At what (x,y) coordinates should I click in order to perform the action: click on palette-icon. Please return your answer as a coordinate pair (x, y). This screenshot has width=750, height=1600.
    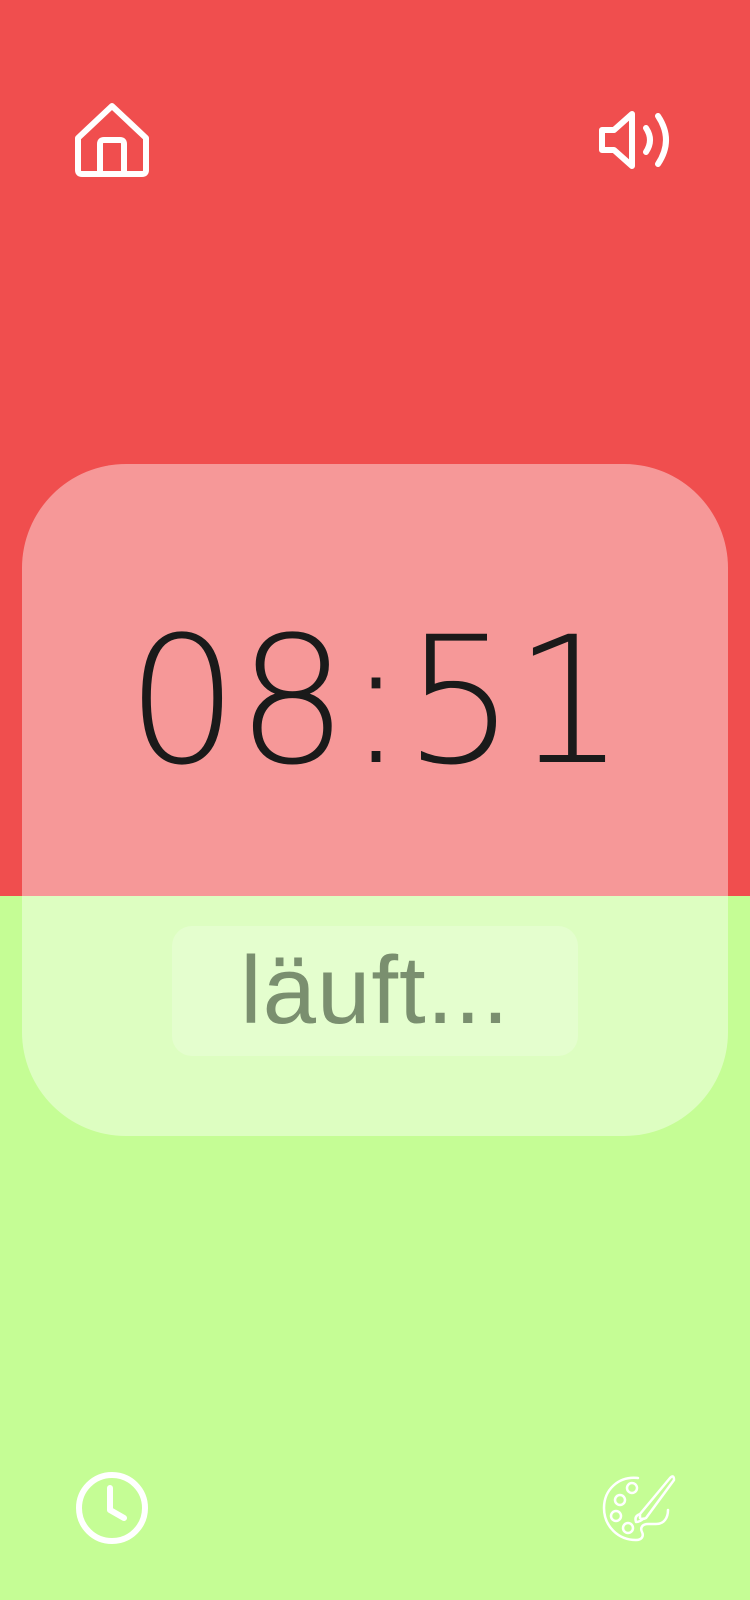
    Looking at the image, I should click on (639, 1508).